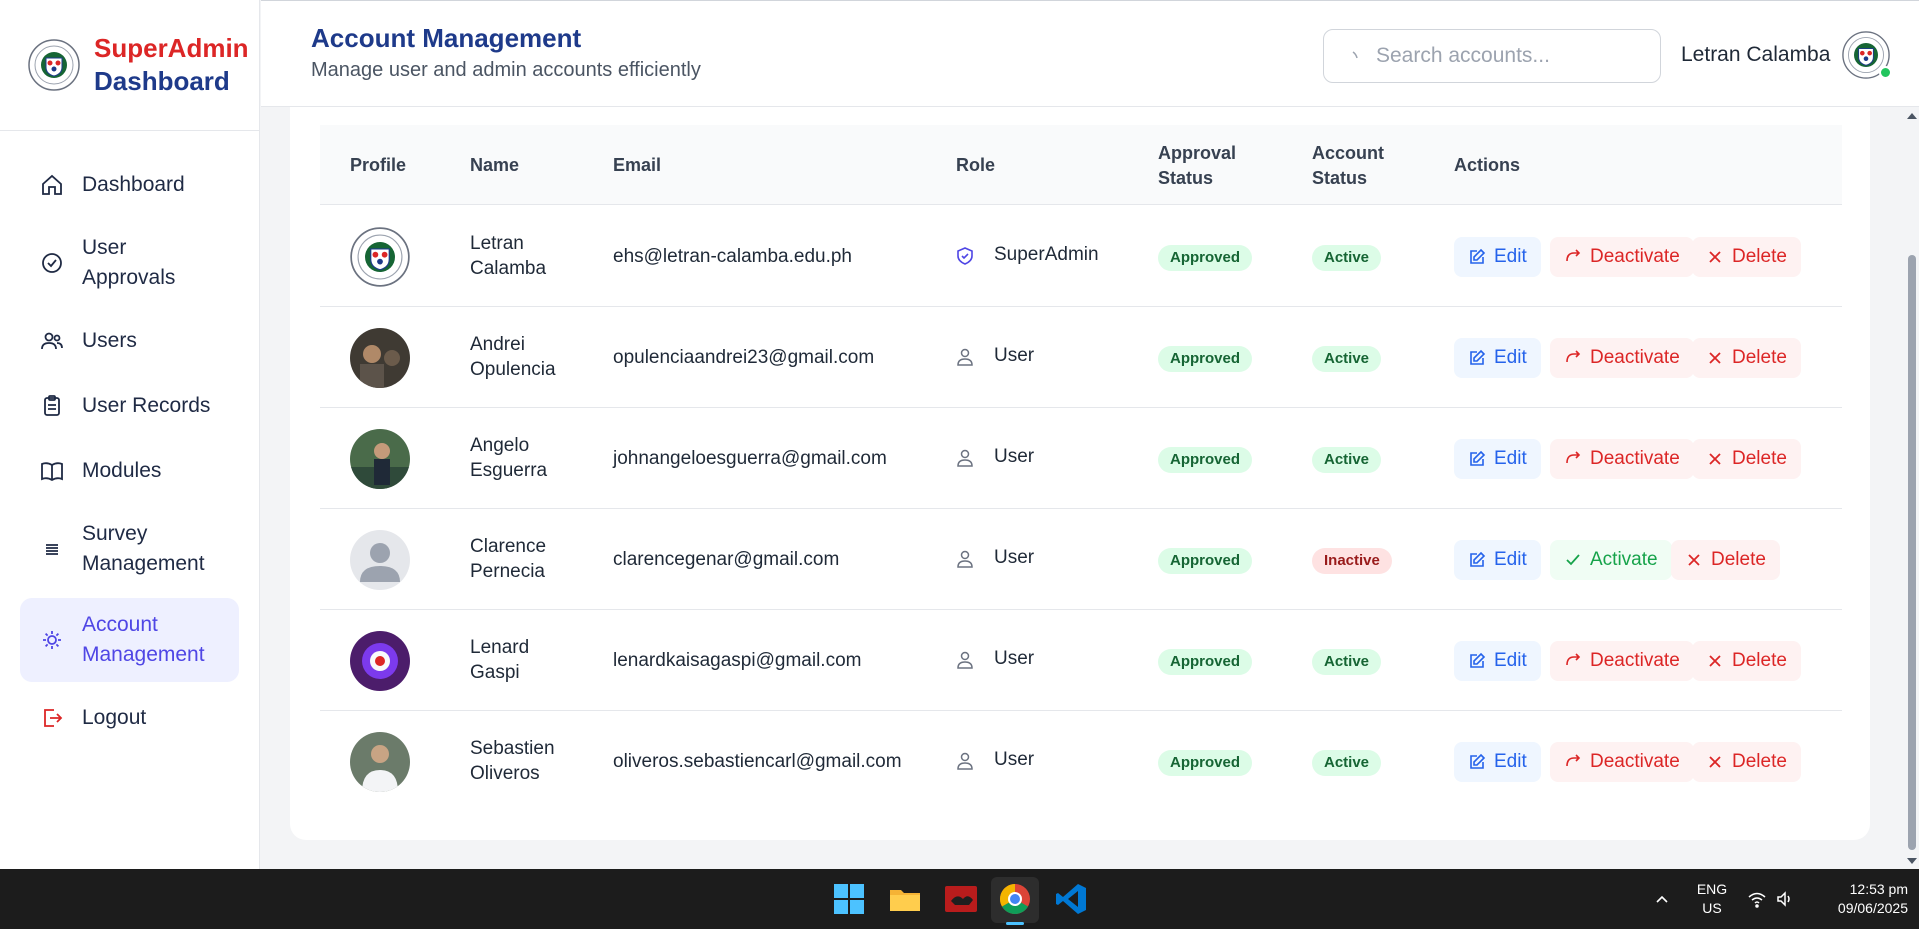 The width and height of the screenshot is (1919, 929). I want to click on search-input, so click(1511, 56).